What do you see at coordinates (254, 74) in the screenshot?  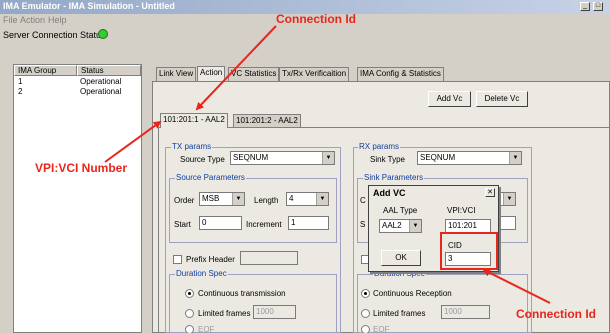 I see `tab-vc-statistics: VC Statistics` at bounding box center [254, 74].